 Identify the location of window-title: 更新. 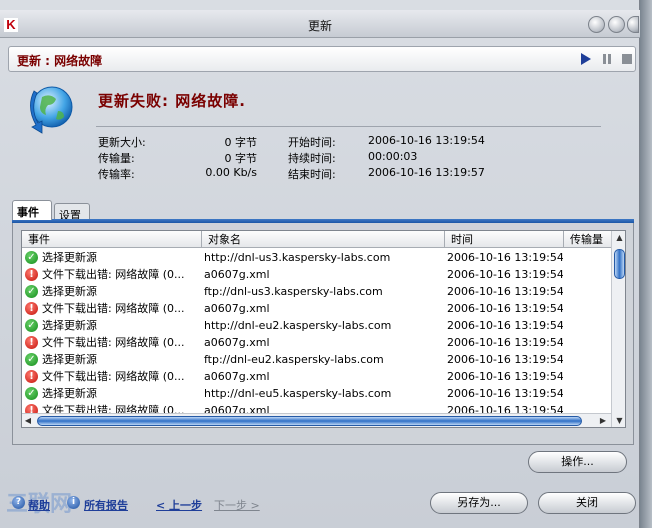
(319, 26).